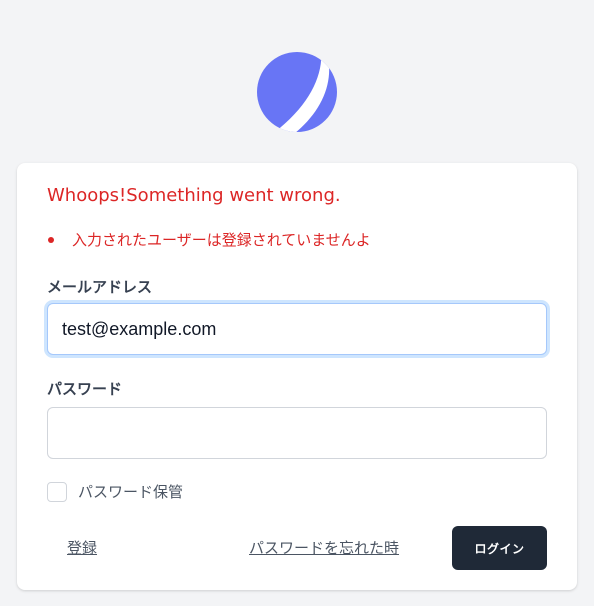 The width and height of the screenshot is (594, 606). I want to click on login-button: ログイン, so click(499, 548).